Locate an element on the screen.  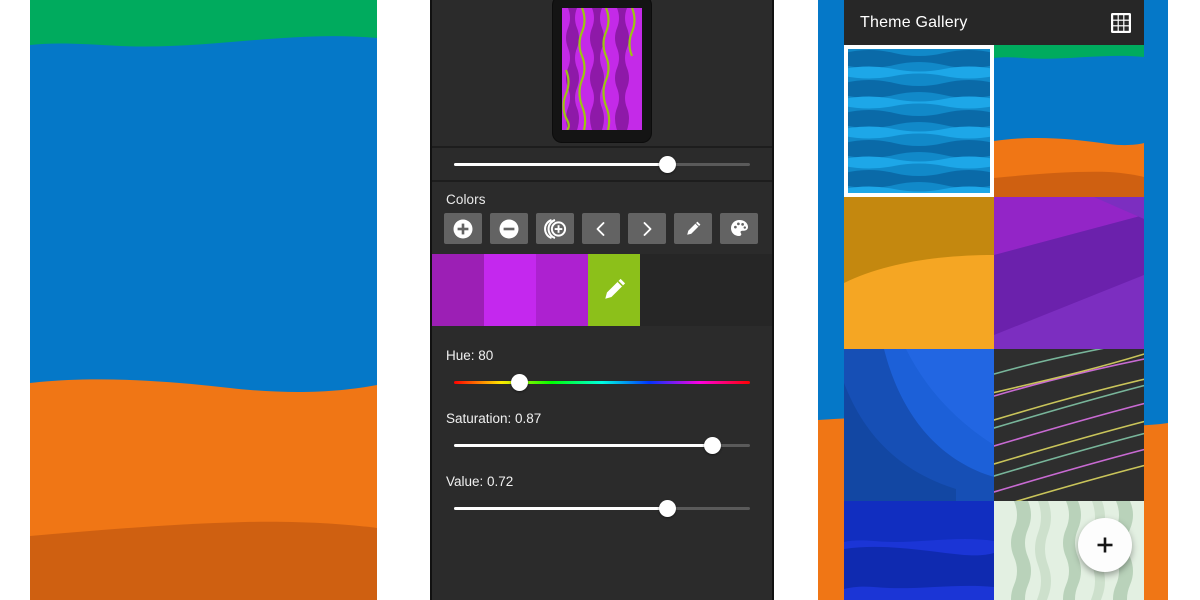
saturation-slider-fill is located at coordinates (583, 445).